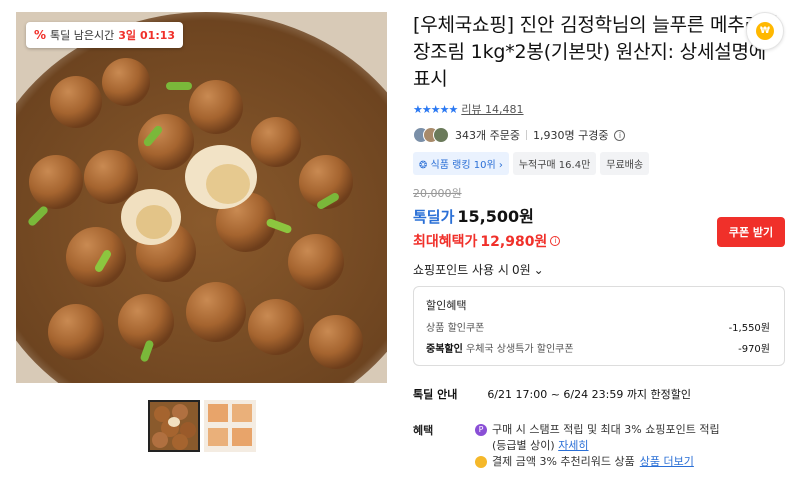  What do you see at coordinates (520, 349) in the screenshot?
I see `benefit-line-label: 우체국 상생특가 할인쿠폰` at bounding box center [520, 349].